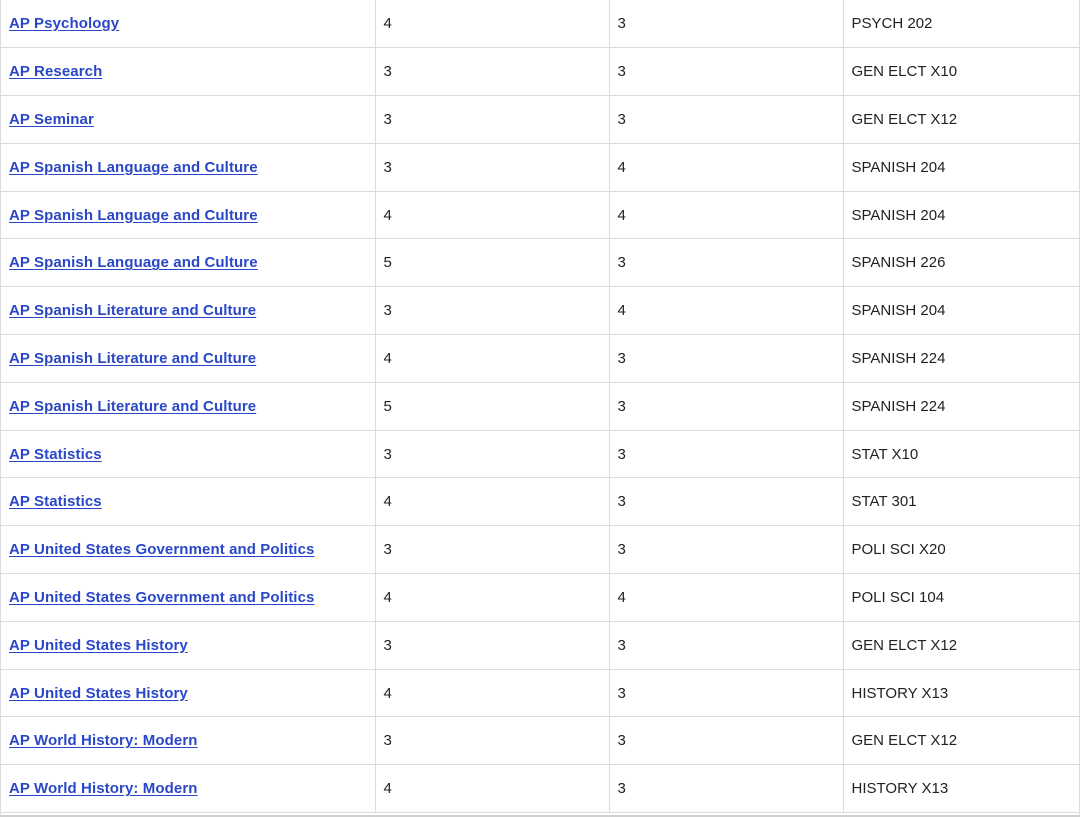 This screenshot has width=1080, height=817. I want to click on table-row: AP Psychology 4 3 PSYCH 202, so click(540, 24).